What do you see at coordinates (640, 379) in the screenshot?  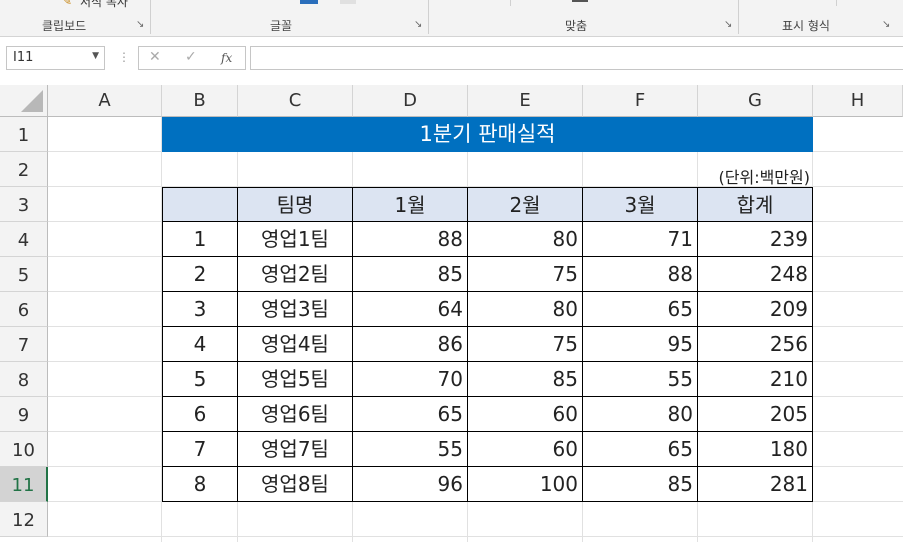 I see `table-cell-mar: 55` at bounding box center [640, 379].